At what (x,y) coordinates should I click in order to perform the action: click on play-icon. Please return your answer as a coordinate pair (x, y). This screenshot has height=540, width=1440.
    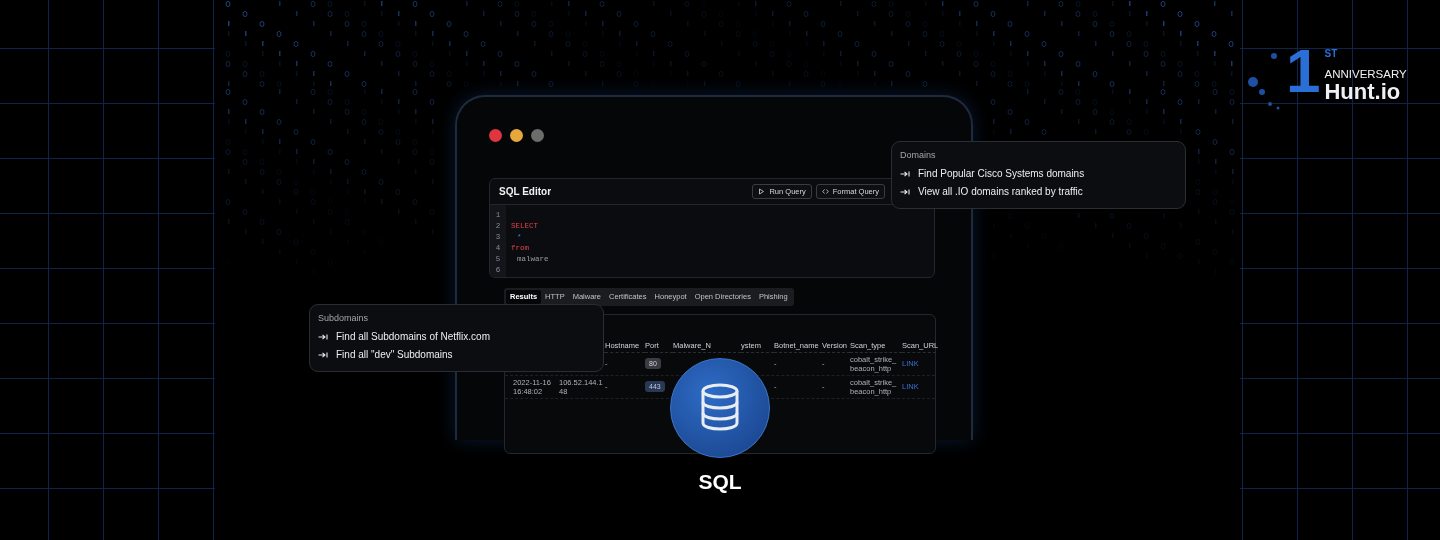
    Looking at the image, I should click on (762, 191).